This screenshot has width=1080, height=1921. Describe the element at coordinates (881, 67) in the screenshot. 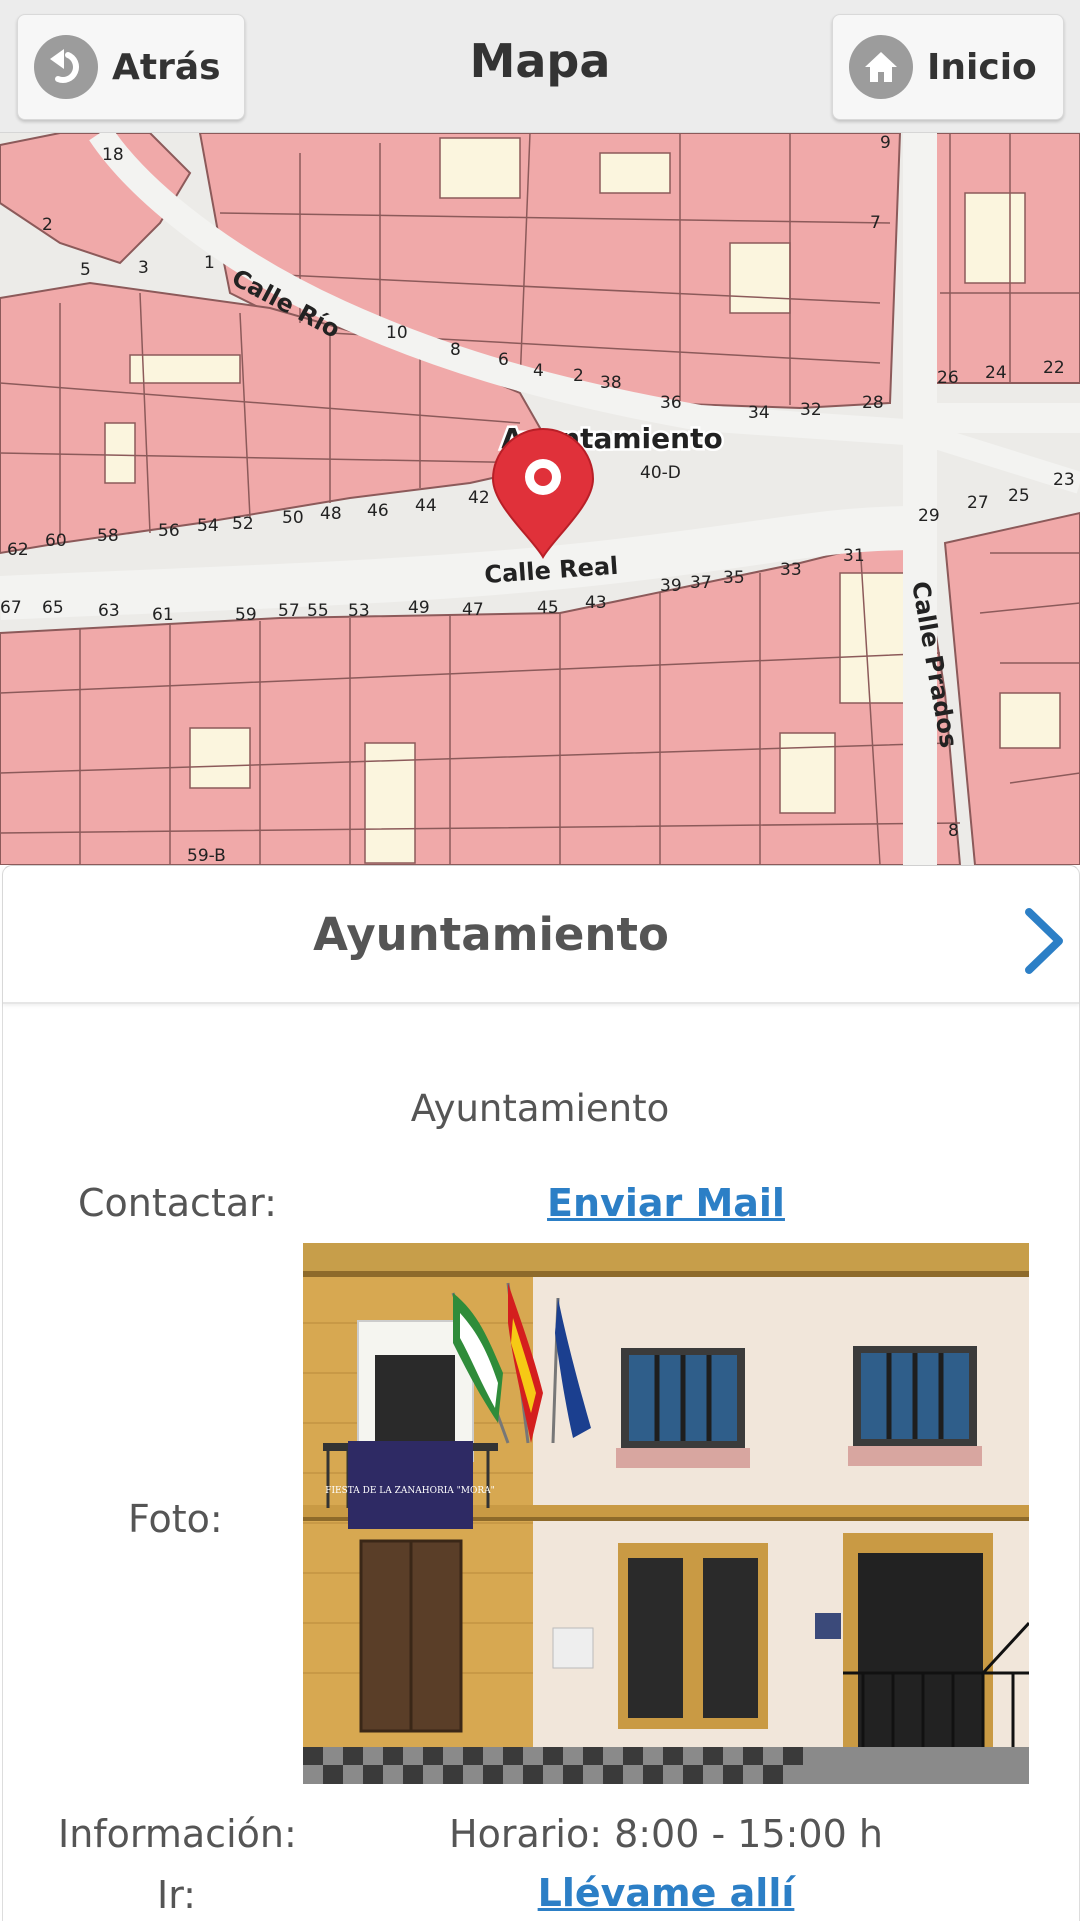

I see `home-icon` at that location.